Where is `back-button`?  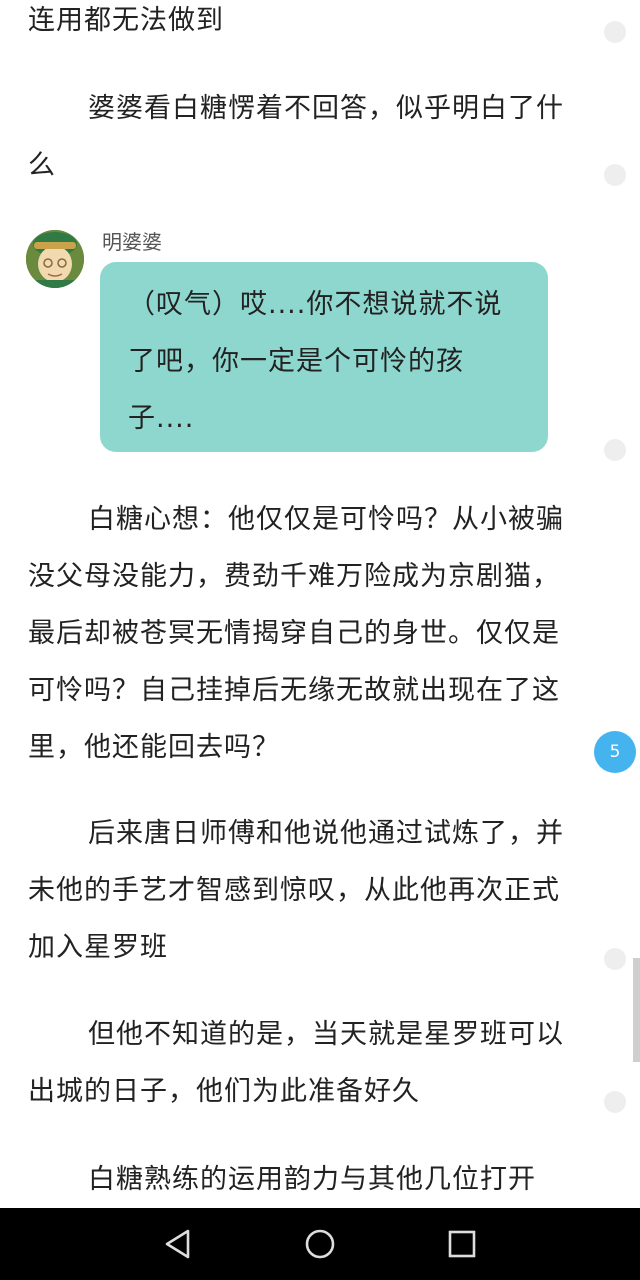
back-button is located at coordinates (178, 1244).